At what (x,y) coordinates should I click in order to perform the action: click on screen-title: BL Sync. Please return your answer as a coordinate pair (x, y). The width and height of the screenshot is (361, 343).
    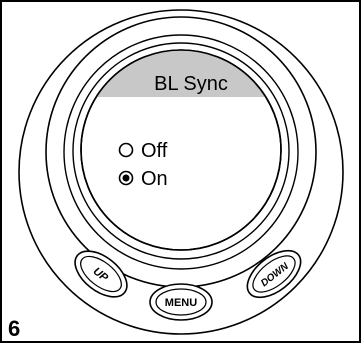
    Looking at the image, I should click on (191, 84).